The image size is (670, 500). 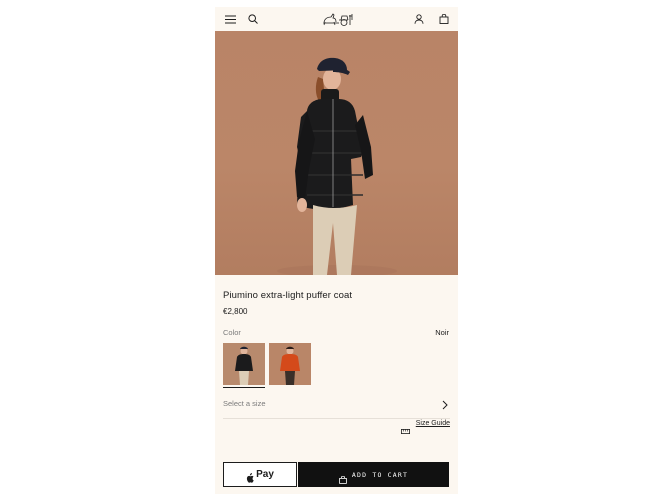 What do you see at coordinates (250, 476) in the screenshot?
I see `apple-icon` at bounding box center [250, 476].